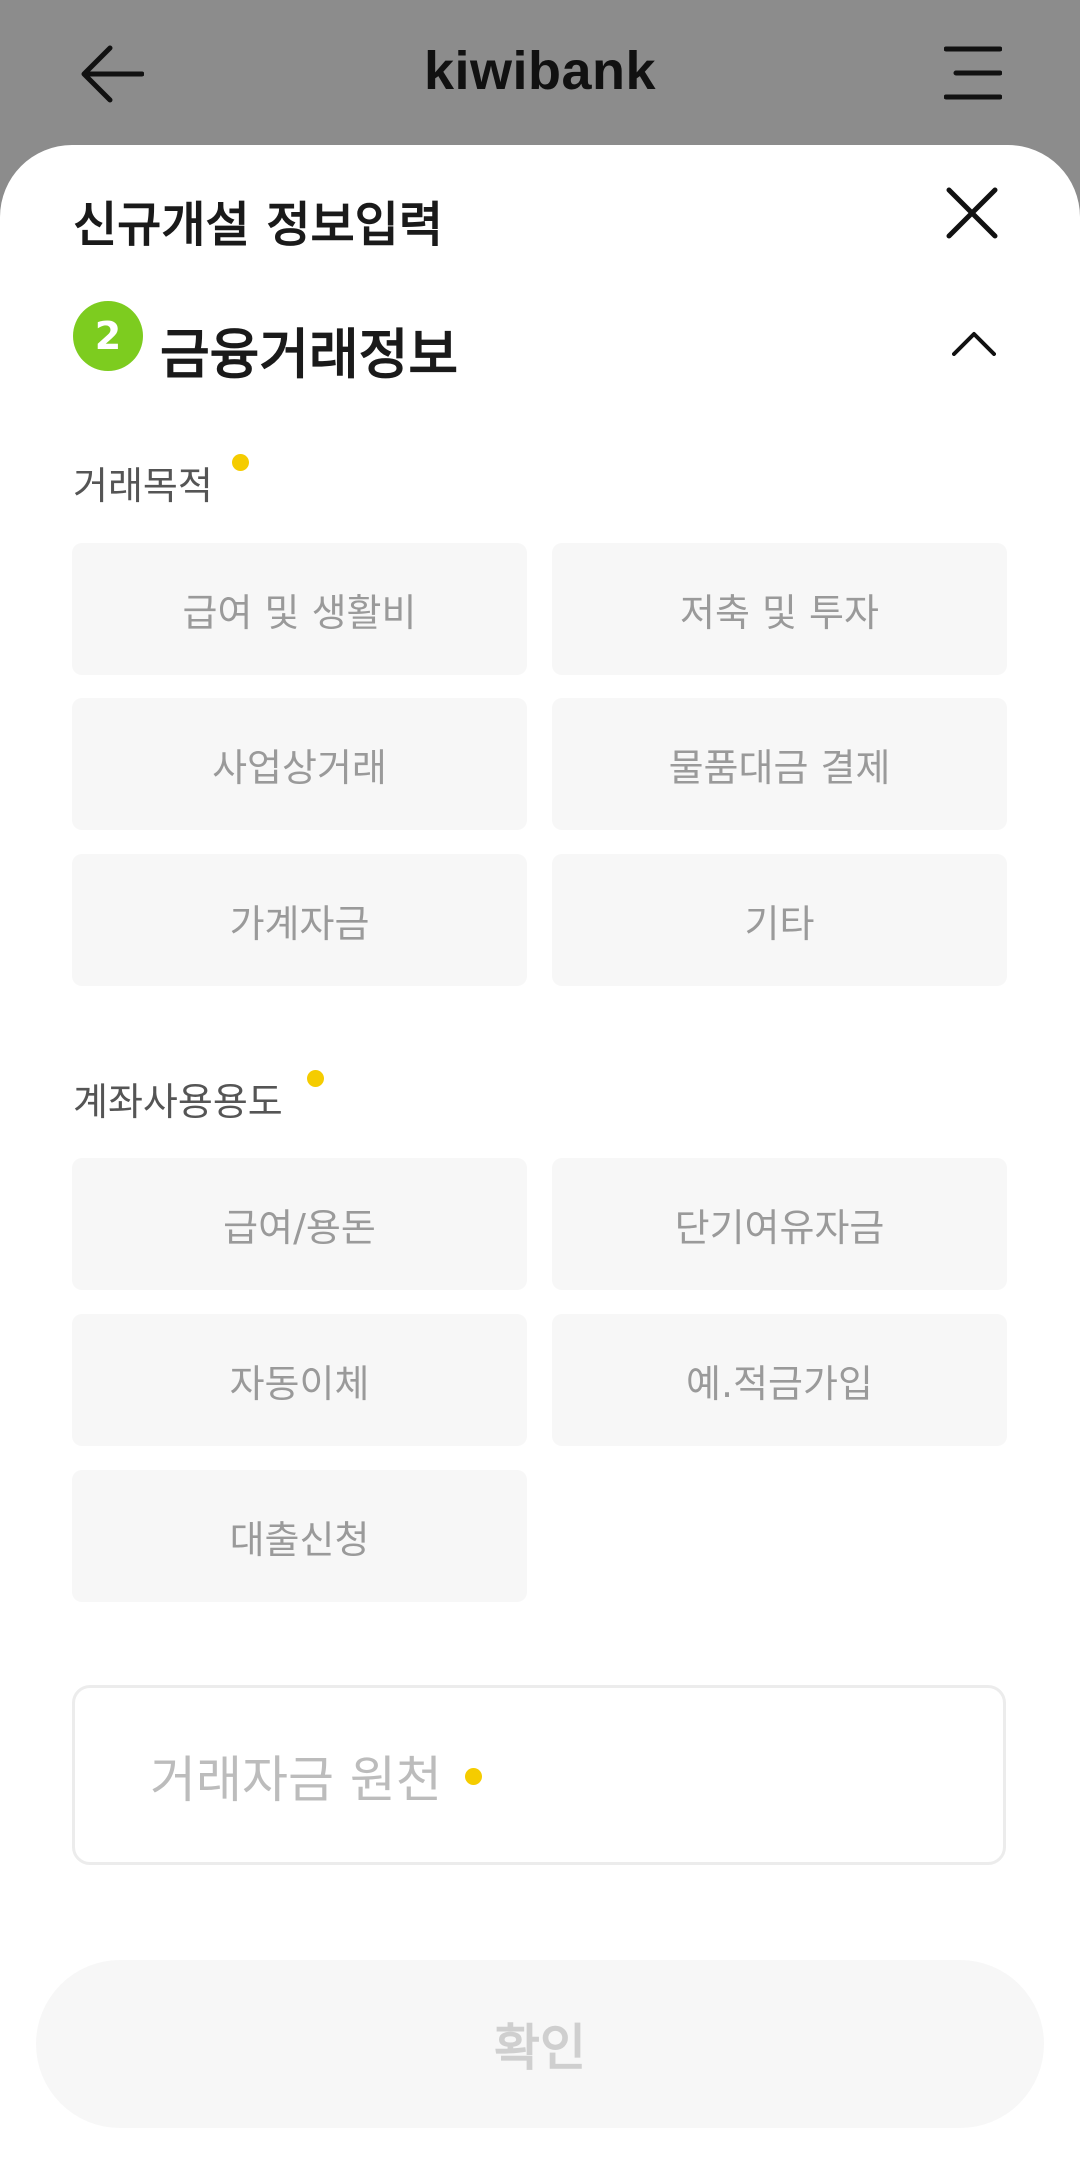  I want to click on purpose-option-savings: 저축 및 투자, so click(779, 609).